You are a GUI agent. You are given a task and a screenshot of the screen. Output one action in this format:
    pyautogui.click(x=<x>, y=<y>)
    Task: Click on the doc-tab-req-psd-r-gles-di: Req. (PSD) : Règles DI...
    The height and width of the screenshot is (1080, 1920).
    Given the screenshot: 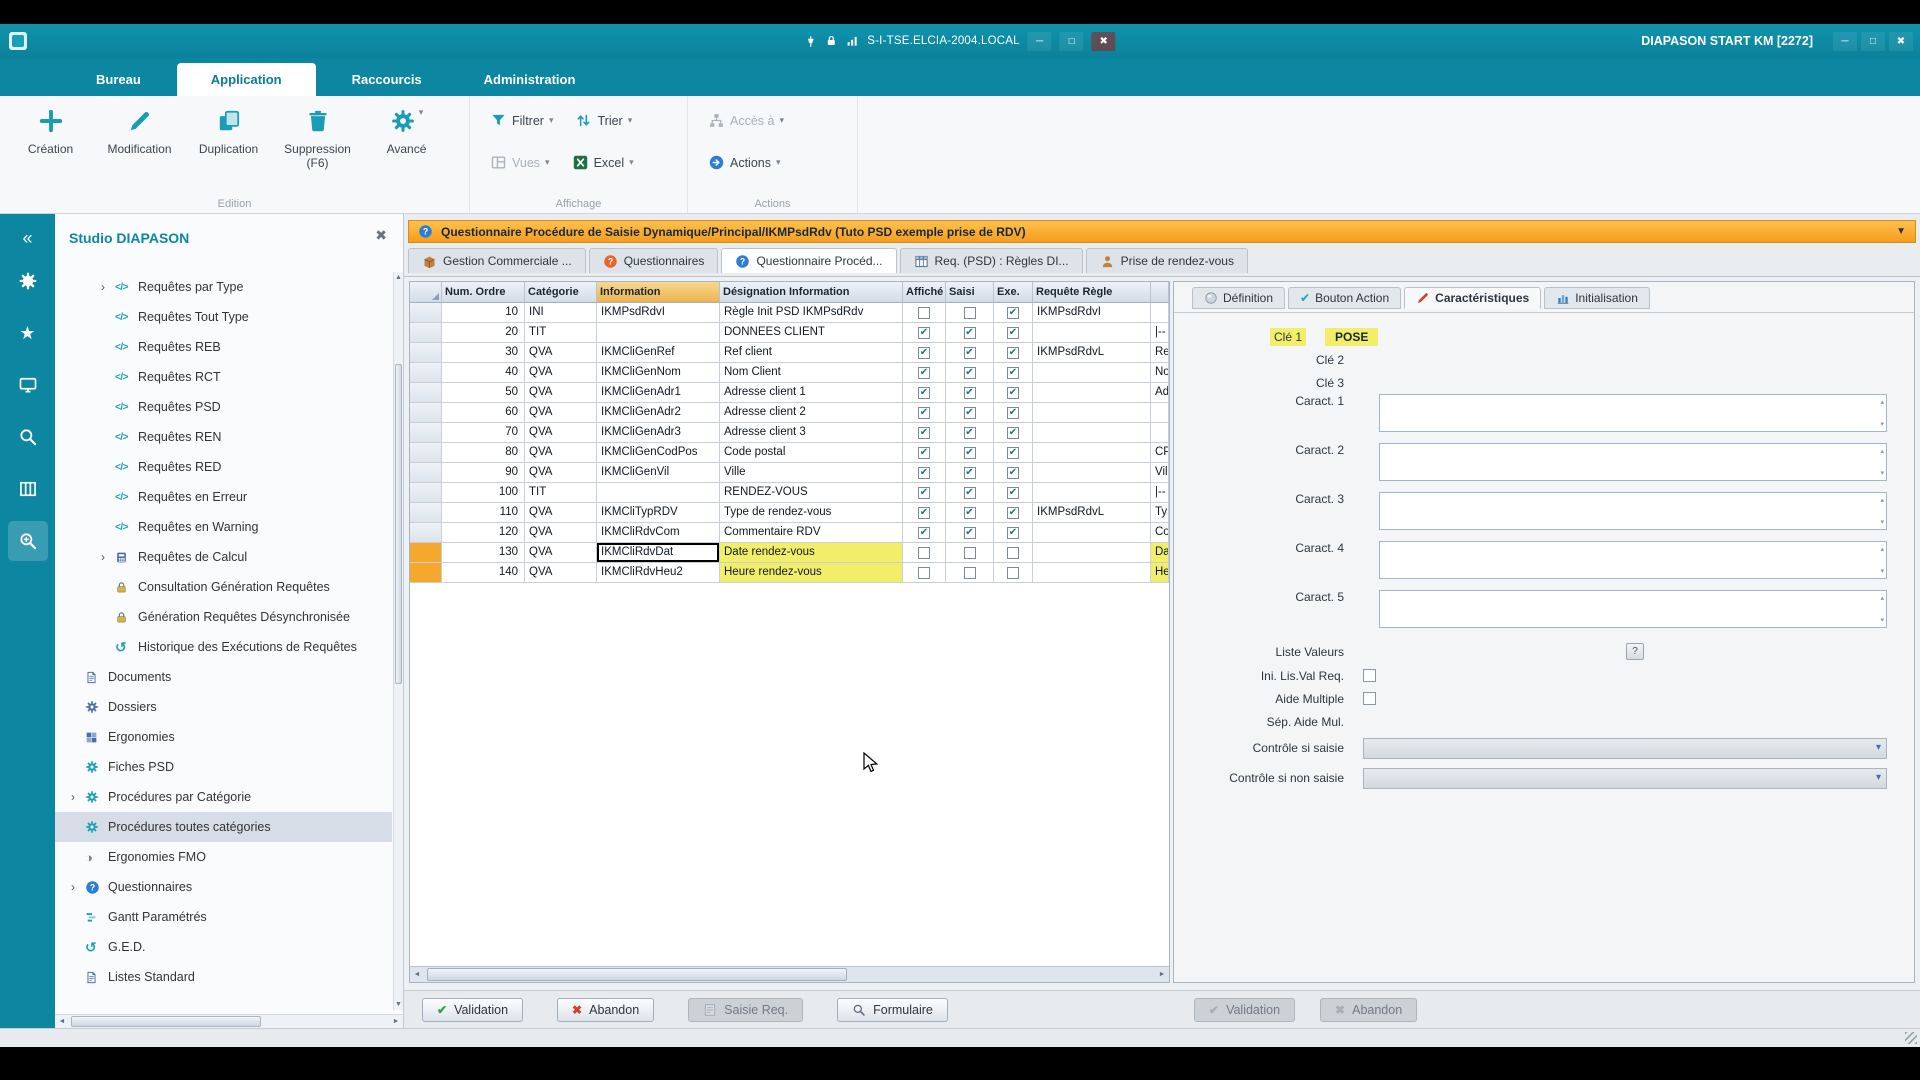 What is the action you would take?
    pyautogui.click(x=991, y=260)
    